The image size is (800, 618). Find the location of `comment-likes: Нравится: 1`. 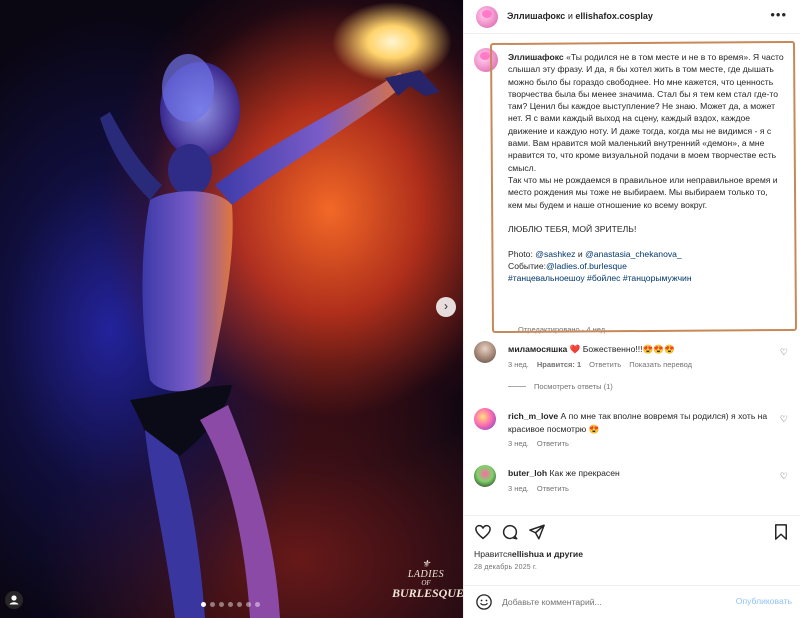

comment-likes: Нравится: 1 is located at coordinates (559, 364).